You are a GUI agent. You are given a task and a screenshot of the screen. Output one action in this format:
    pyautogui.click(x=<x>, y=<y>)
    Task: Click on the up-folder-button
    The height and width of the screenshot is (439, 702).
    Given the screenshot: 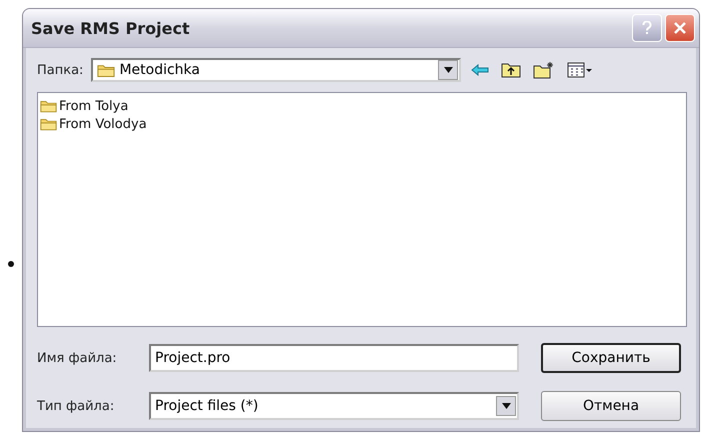 What is the action you would take?
    pyautogui.click(x=511, y=70)
    